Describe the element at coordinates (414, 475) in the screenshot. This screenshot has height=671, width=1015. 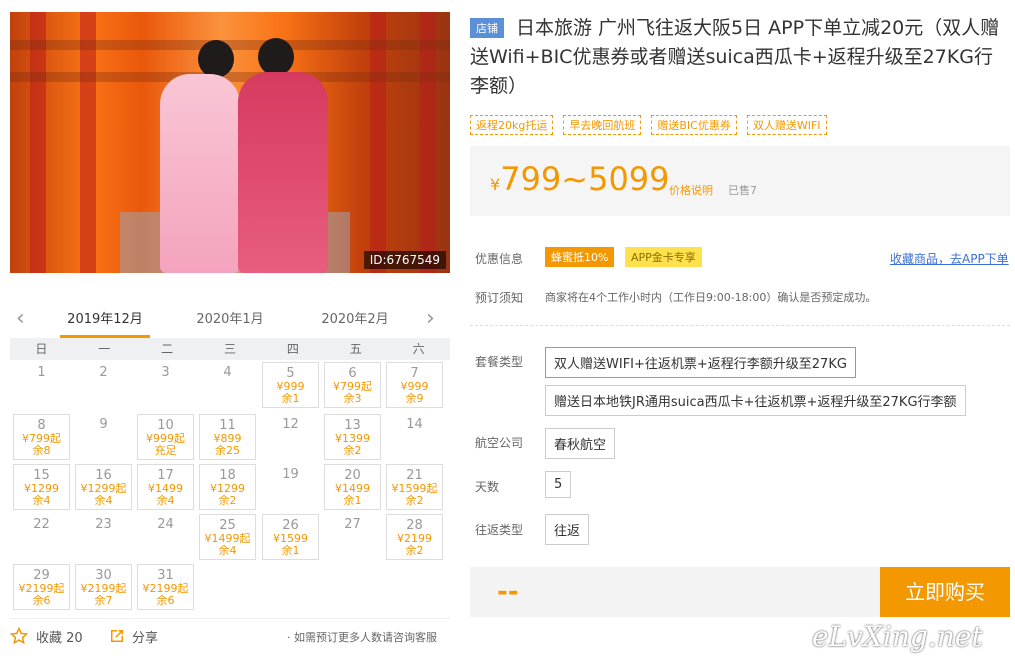
I see `day-number: 21` at that location.